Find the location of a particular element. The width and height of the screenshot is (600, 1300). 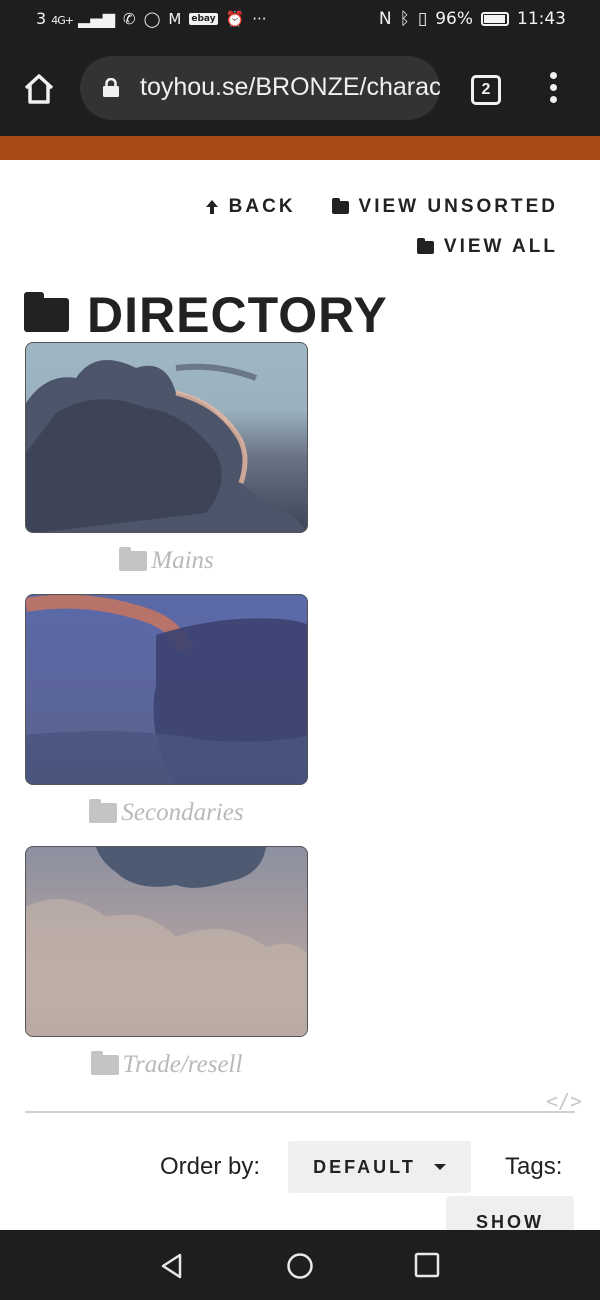

order-by-value: DEFAULT is located at coordinates (364, 1166).